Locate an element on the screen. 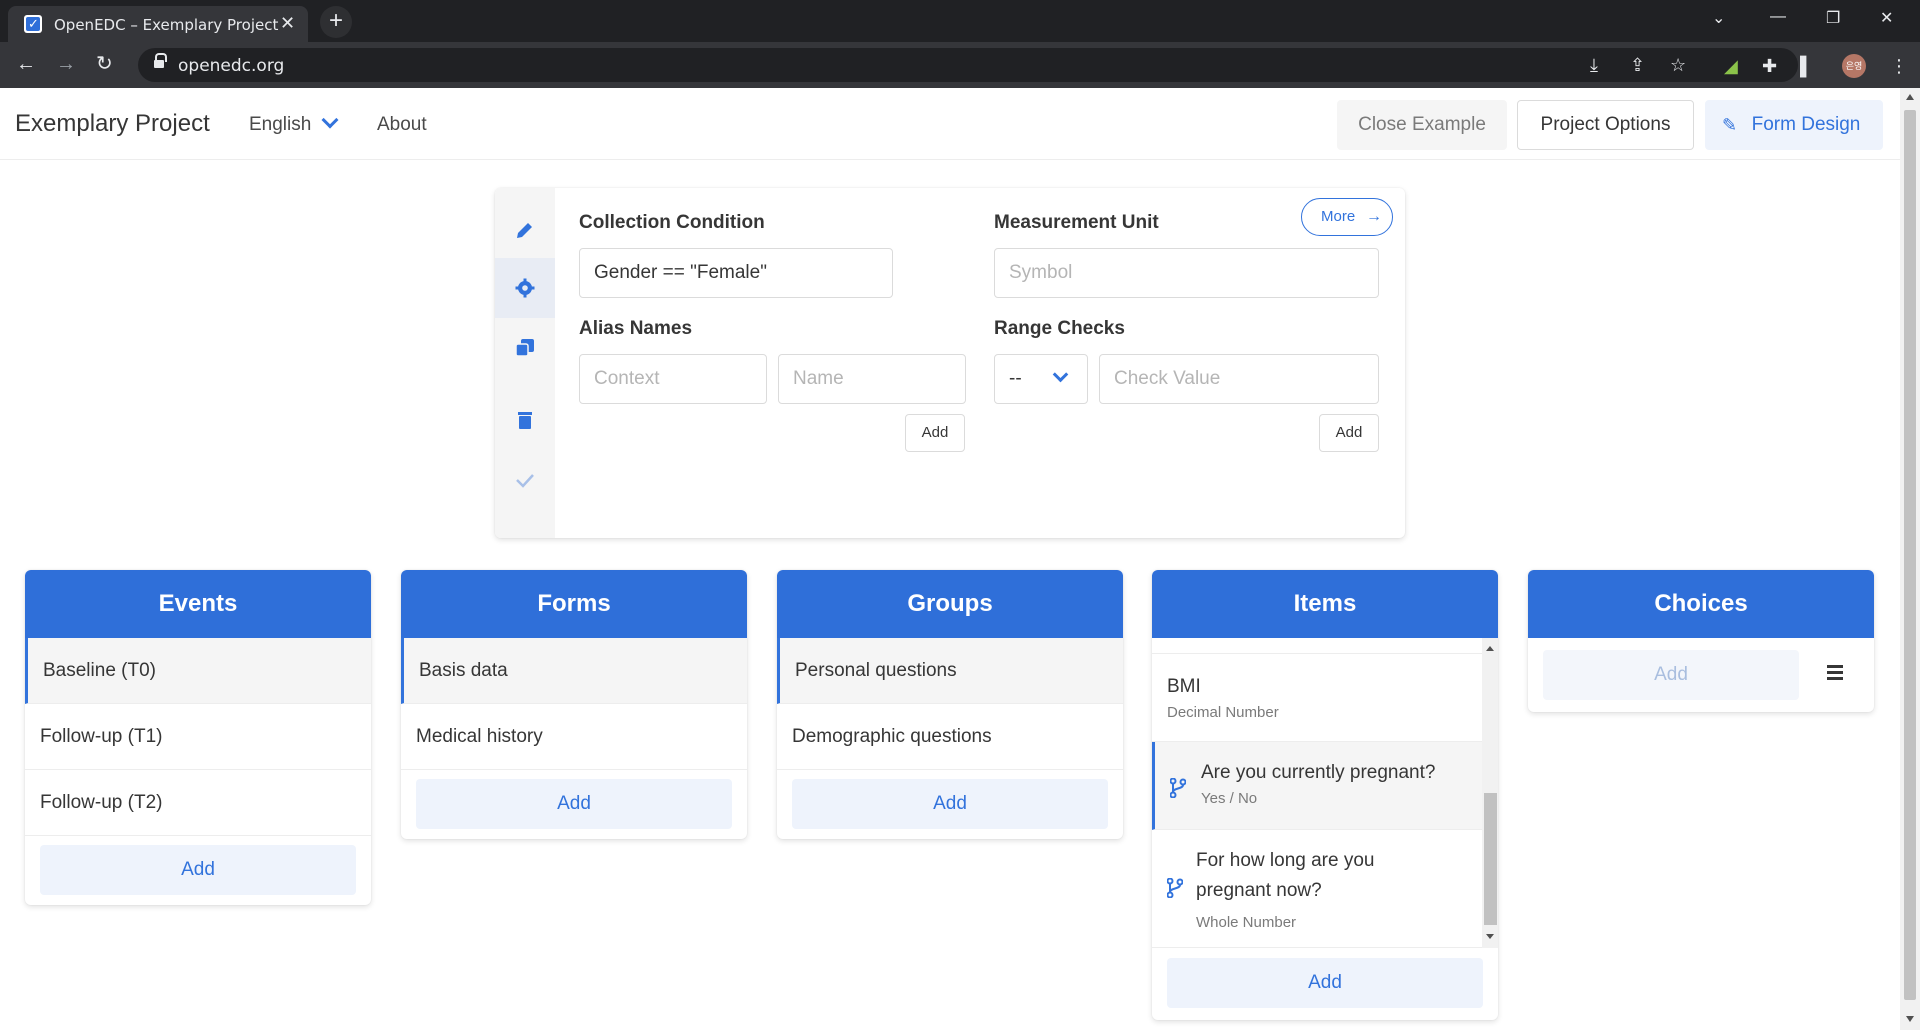 The image size is (1920, 1030). collection-condition-label: Collection Condition is located at coordinates (672, 222).